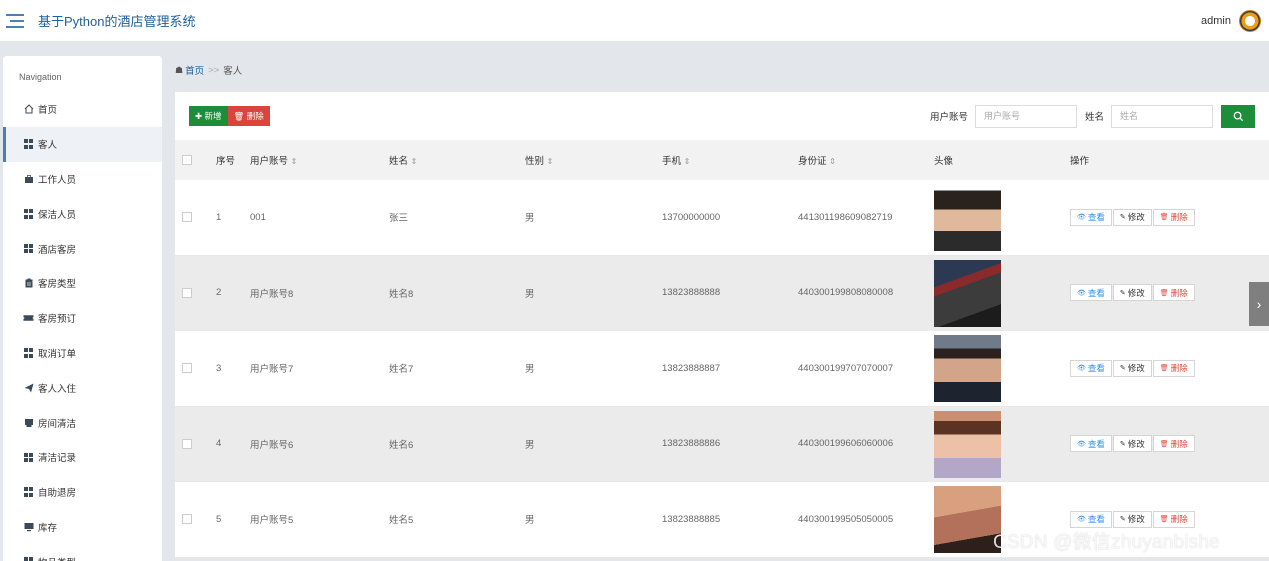  I want to click on sidebar-item-13: 物品类型, so click(82, 552).